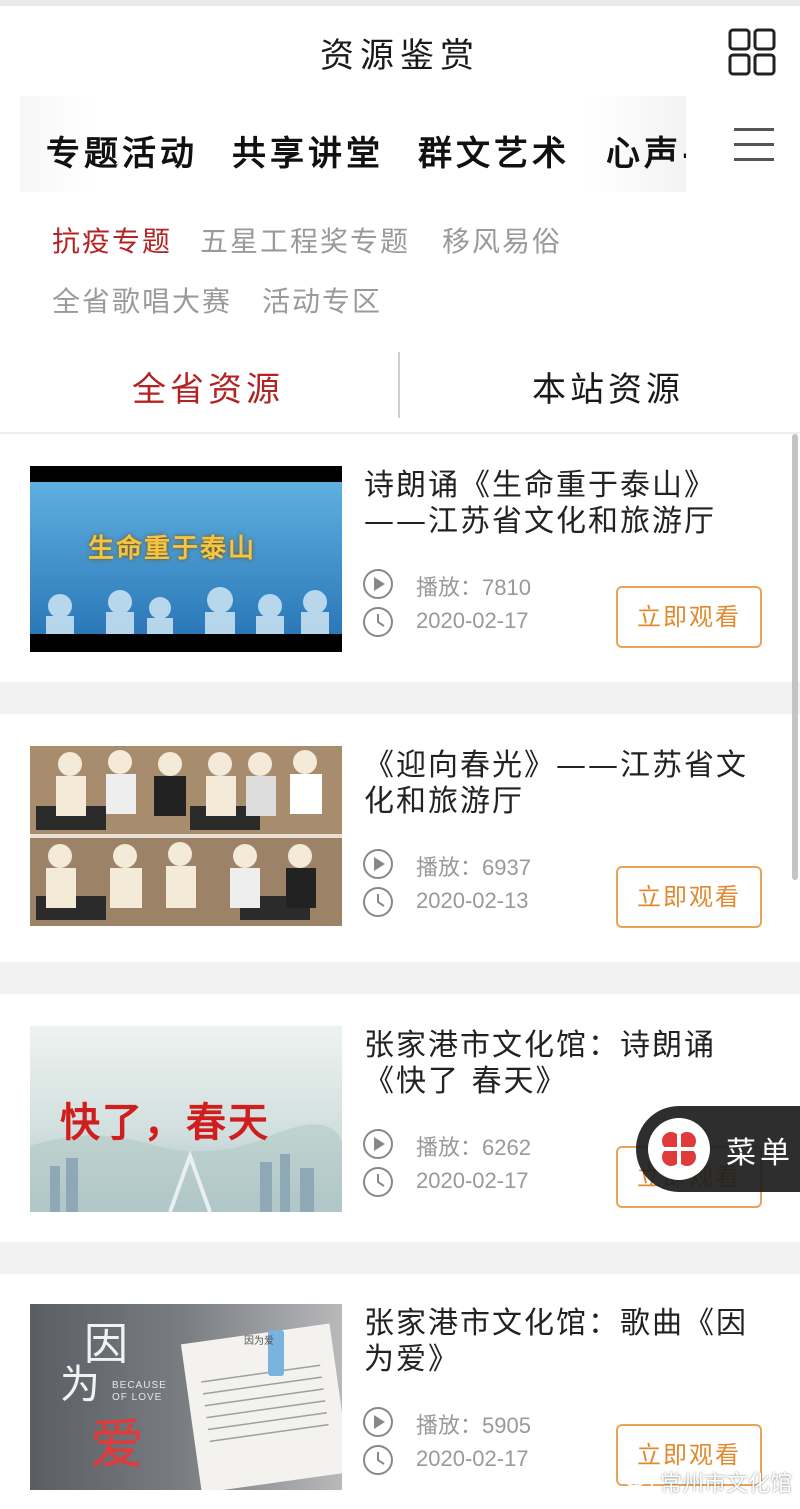 The height and width of the screenshot is (1509, 800). Describe the element at coordinates (172, 549) in the screenshot. I see `thumbnail-caption: 生命重于泰山` at that location.